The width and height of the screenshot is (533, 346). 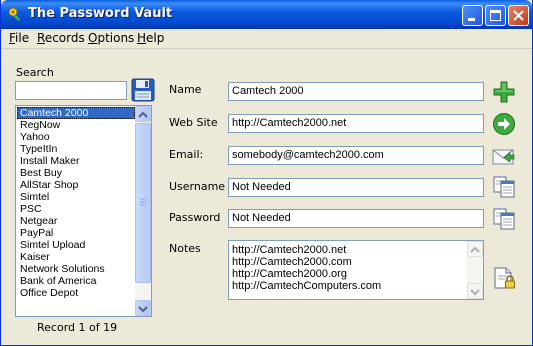 I want to click on scroll-thumb, so click(x=143, y=203).